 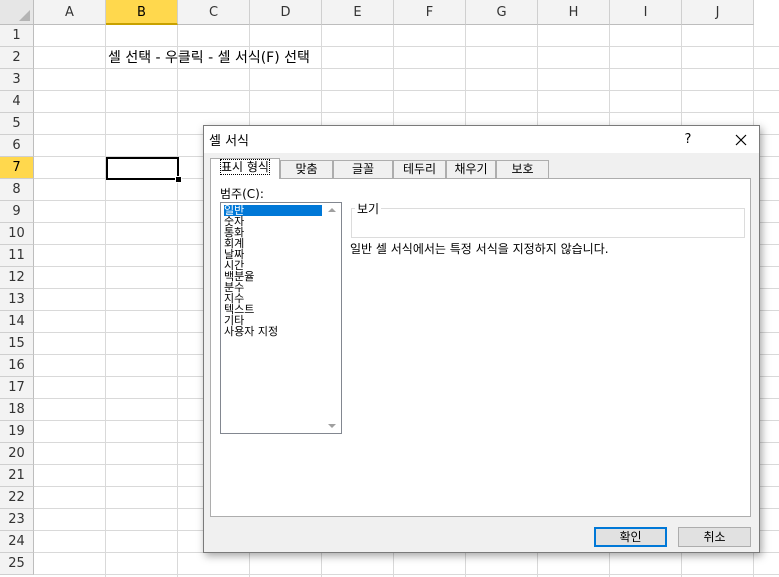 I want to click on tab-label: 표시 형식, so click(x=245, y=167).